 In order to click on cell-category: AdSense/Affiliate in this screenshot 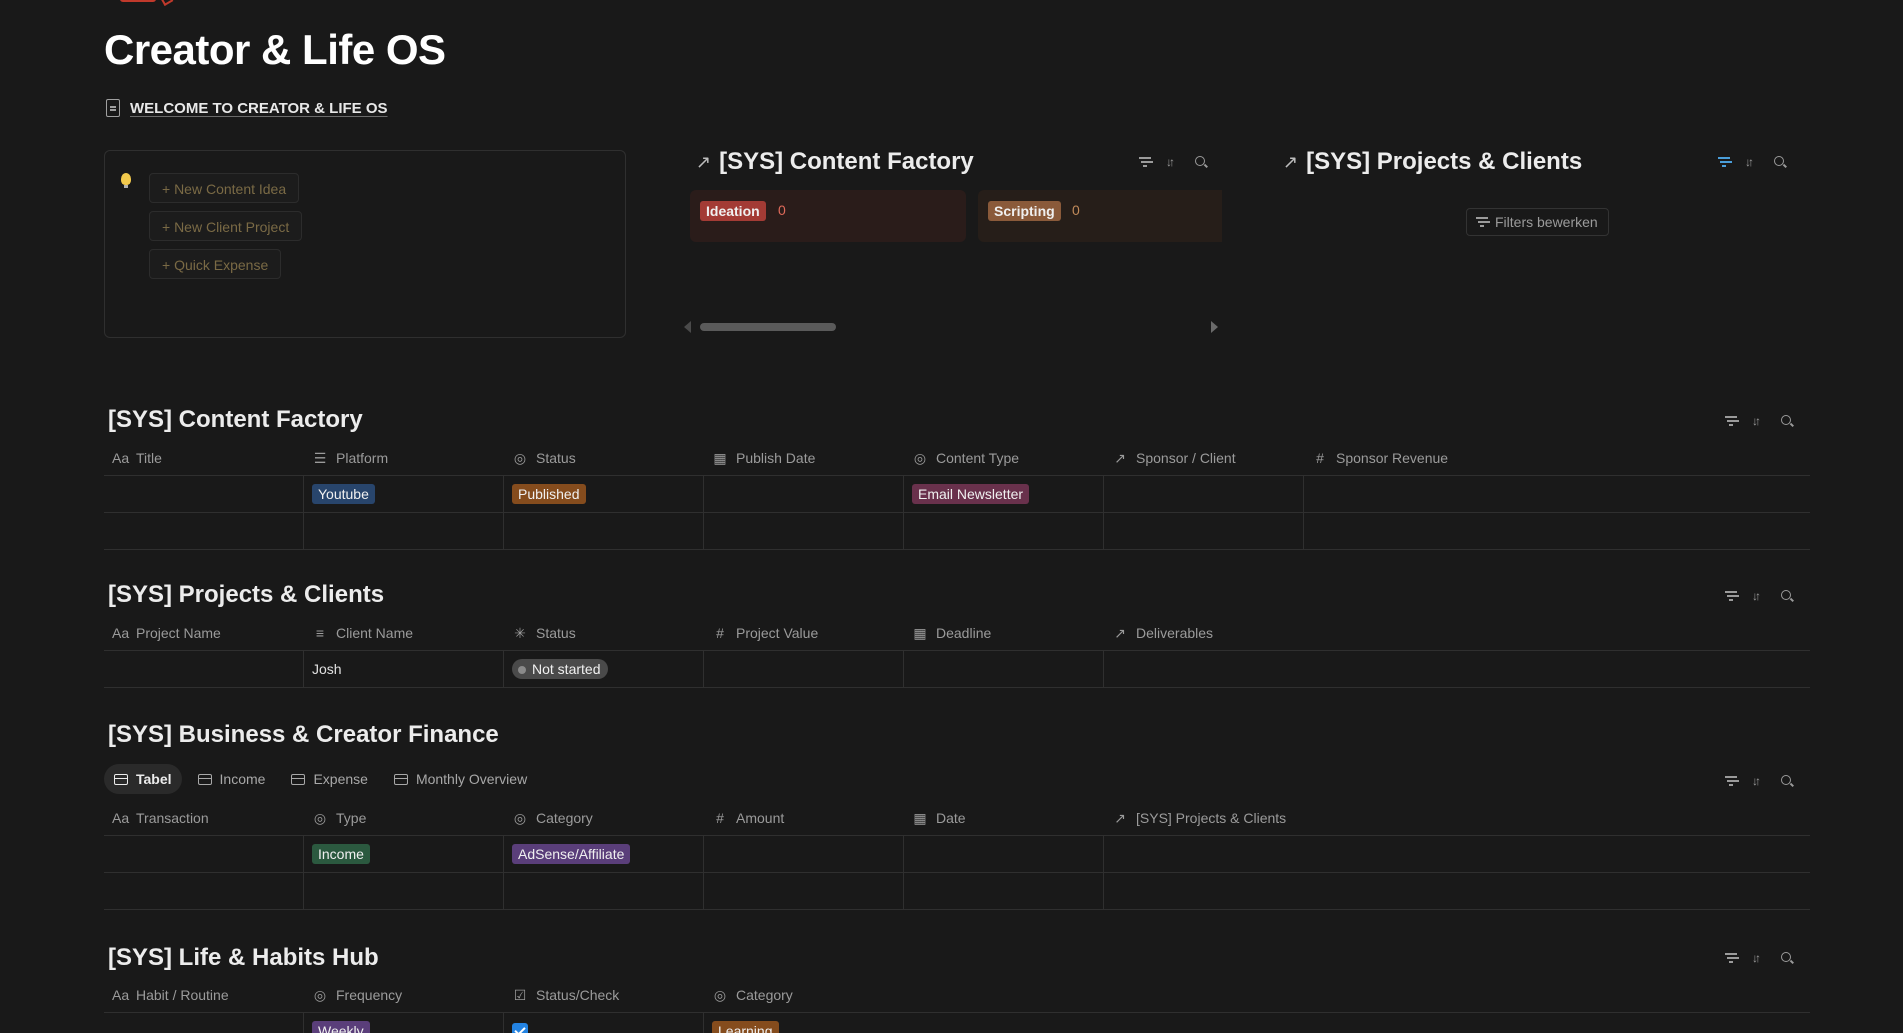, I will do `click(604, 854)`.